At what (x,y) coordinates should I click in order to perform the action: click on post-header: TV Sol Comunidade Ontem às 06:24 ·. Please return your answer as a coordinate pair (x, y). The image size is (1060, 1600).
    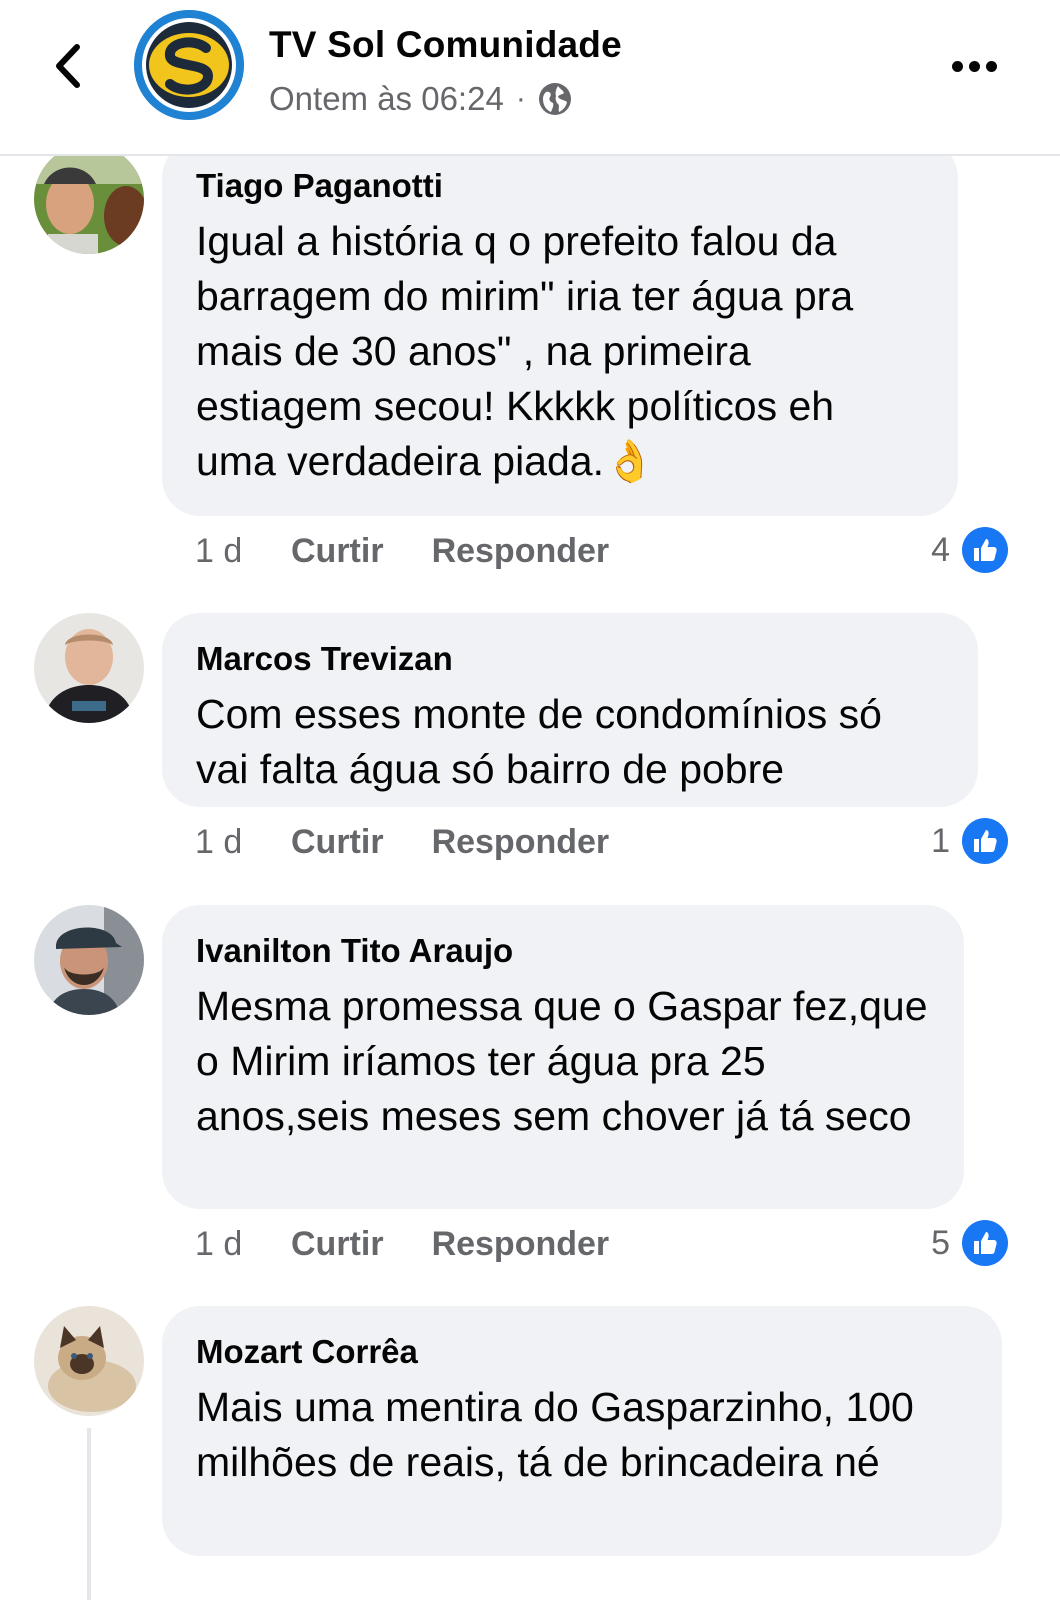
    Looking at the image, I should click on (530, 78).